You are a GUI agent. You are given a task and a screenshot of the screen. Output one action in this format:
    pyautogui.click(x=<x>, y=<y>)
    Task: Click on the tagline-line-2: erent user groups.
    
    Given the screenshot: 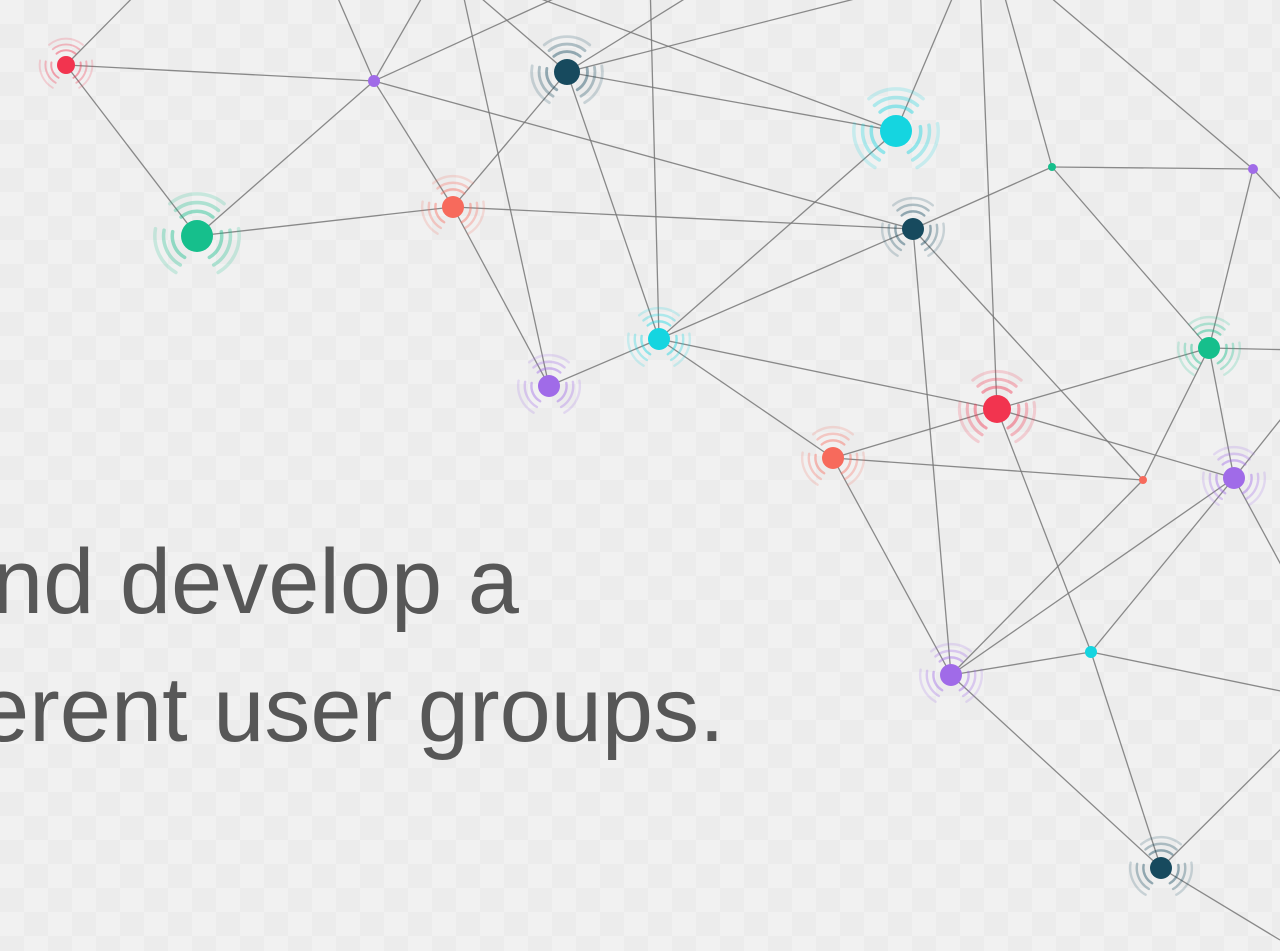 What is the action you would take?
    pyautogui.click(x=362, y=710)
    